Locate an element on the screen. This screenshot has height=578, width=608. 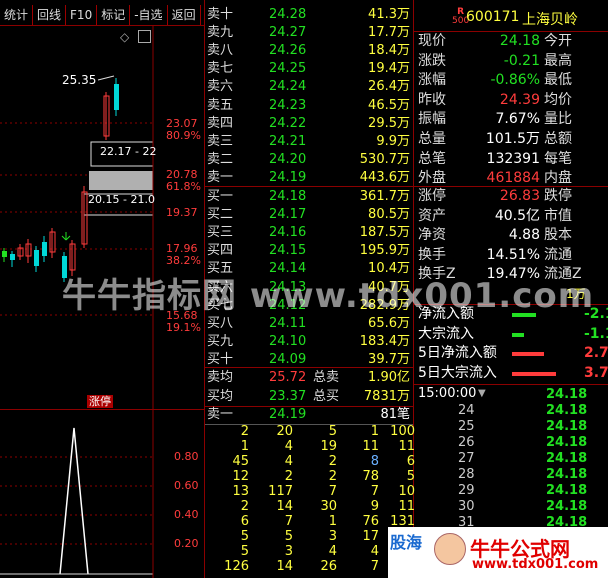
quote-row: 总量 101.5万 总额 is located at coordinates (512, 140).